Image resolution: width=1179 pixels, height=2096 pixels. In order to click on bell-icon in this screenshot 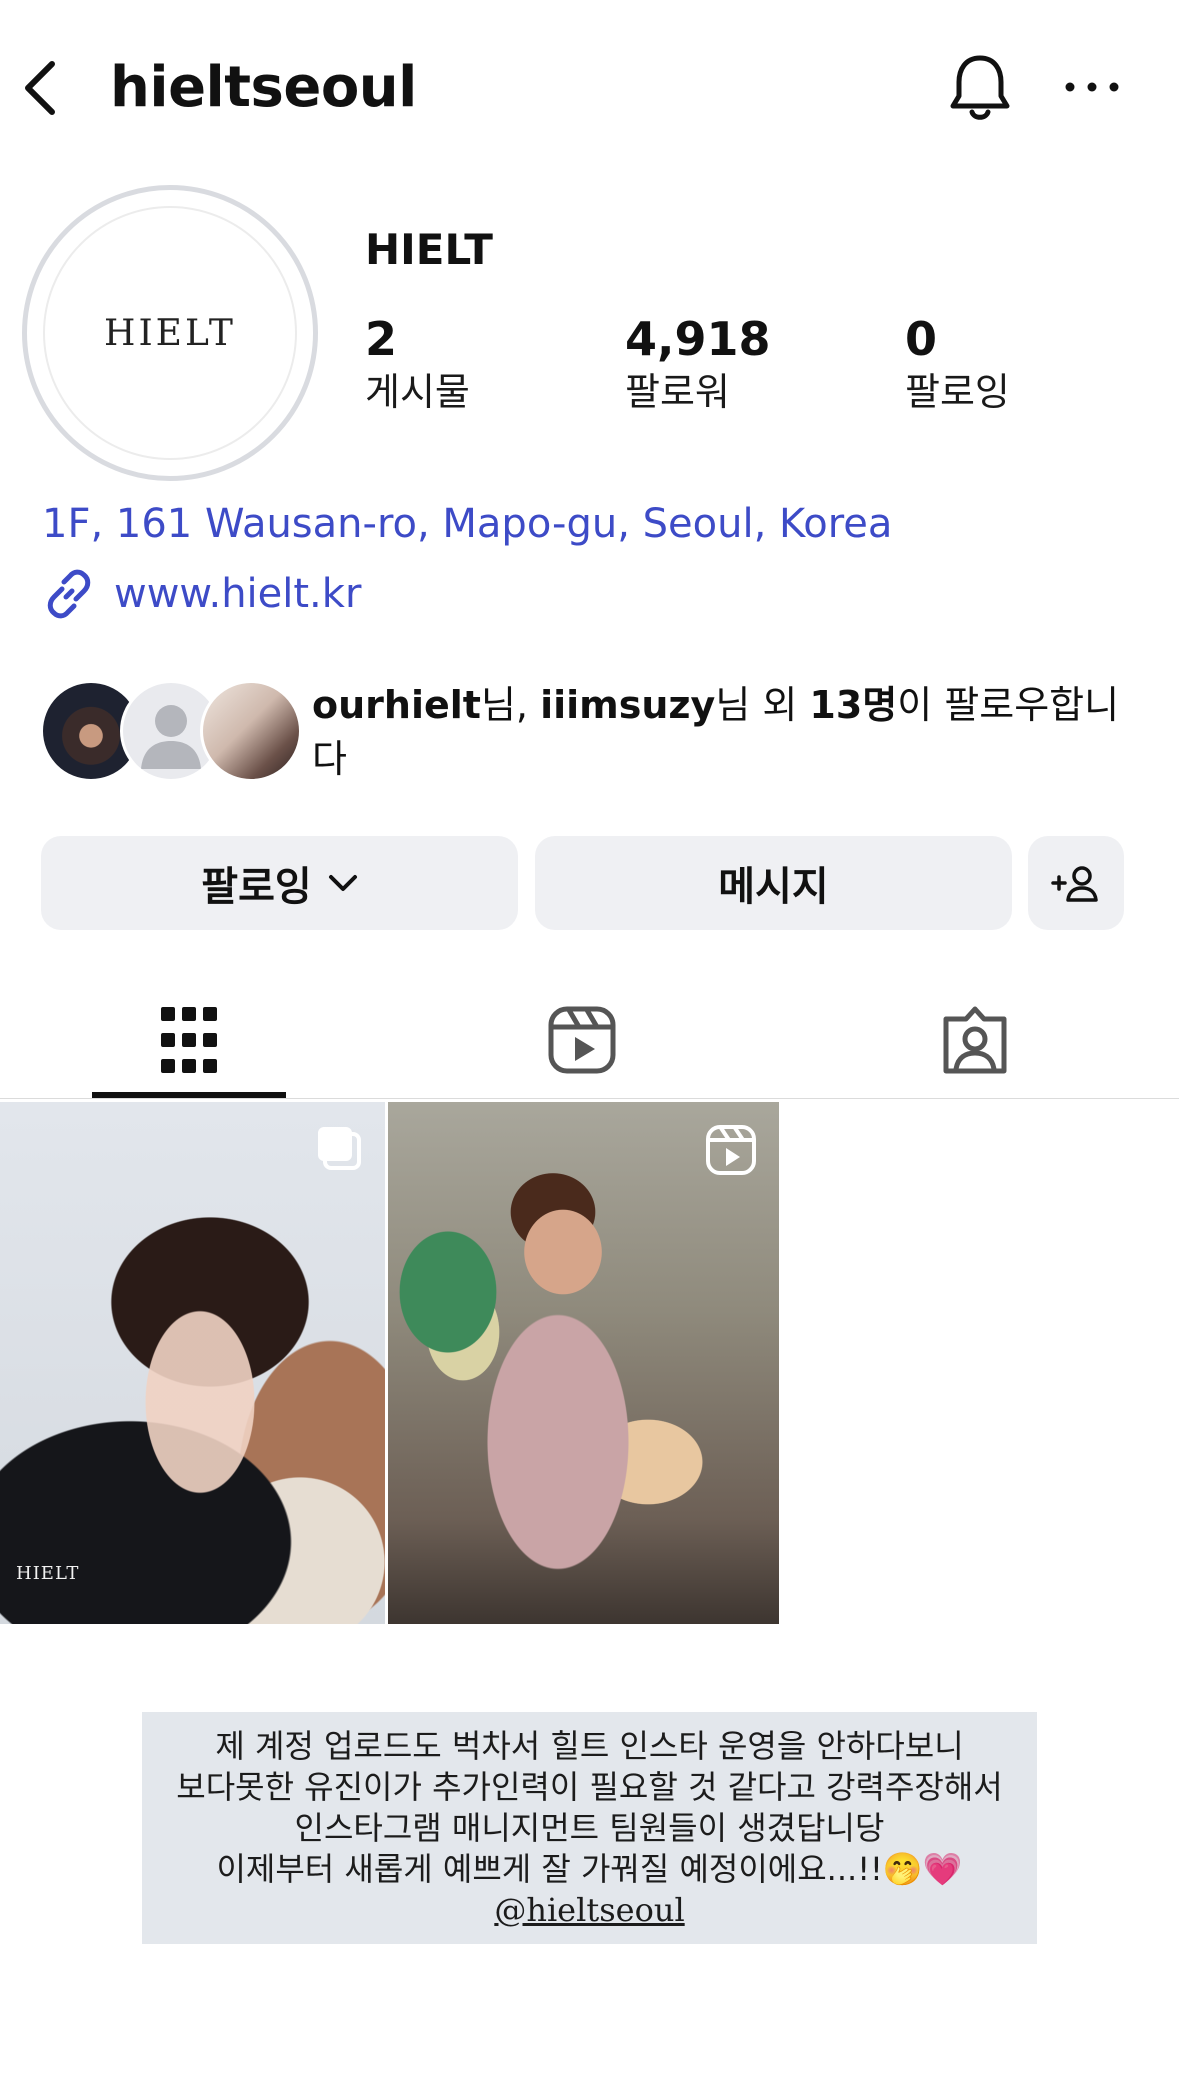, I will do `click(980, 88)`.